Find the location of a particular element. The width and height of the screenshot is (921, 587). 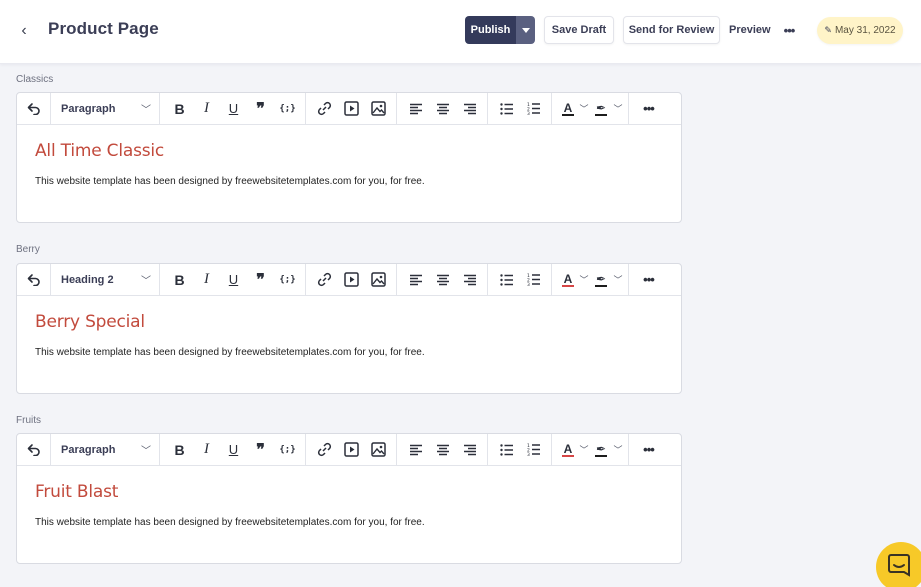

date-badge: ✎ May 31, 2022 is located at coordinates (860, 30).